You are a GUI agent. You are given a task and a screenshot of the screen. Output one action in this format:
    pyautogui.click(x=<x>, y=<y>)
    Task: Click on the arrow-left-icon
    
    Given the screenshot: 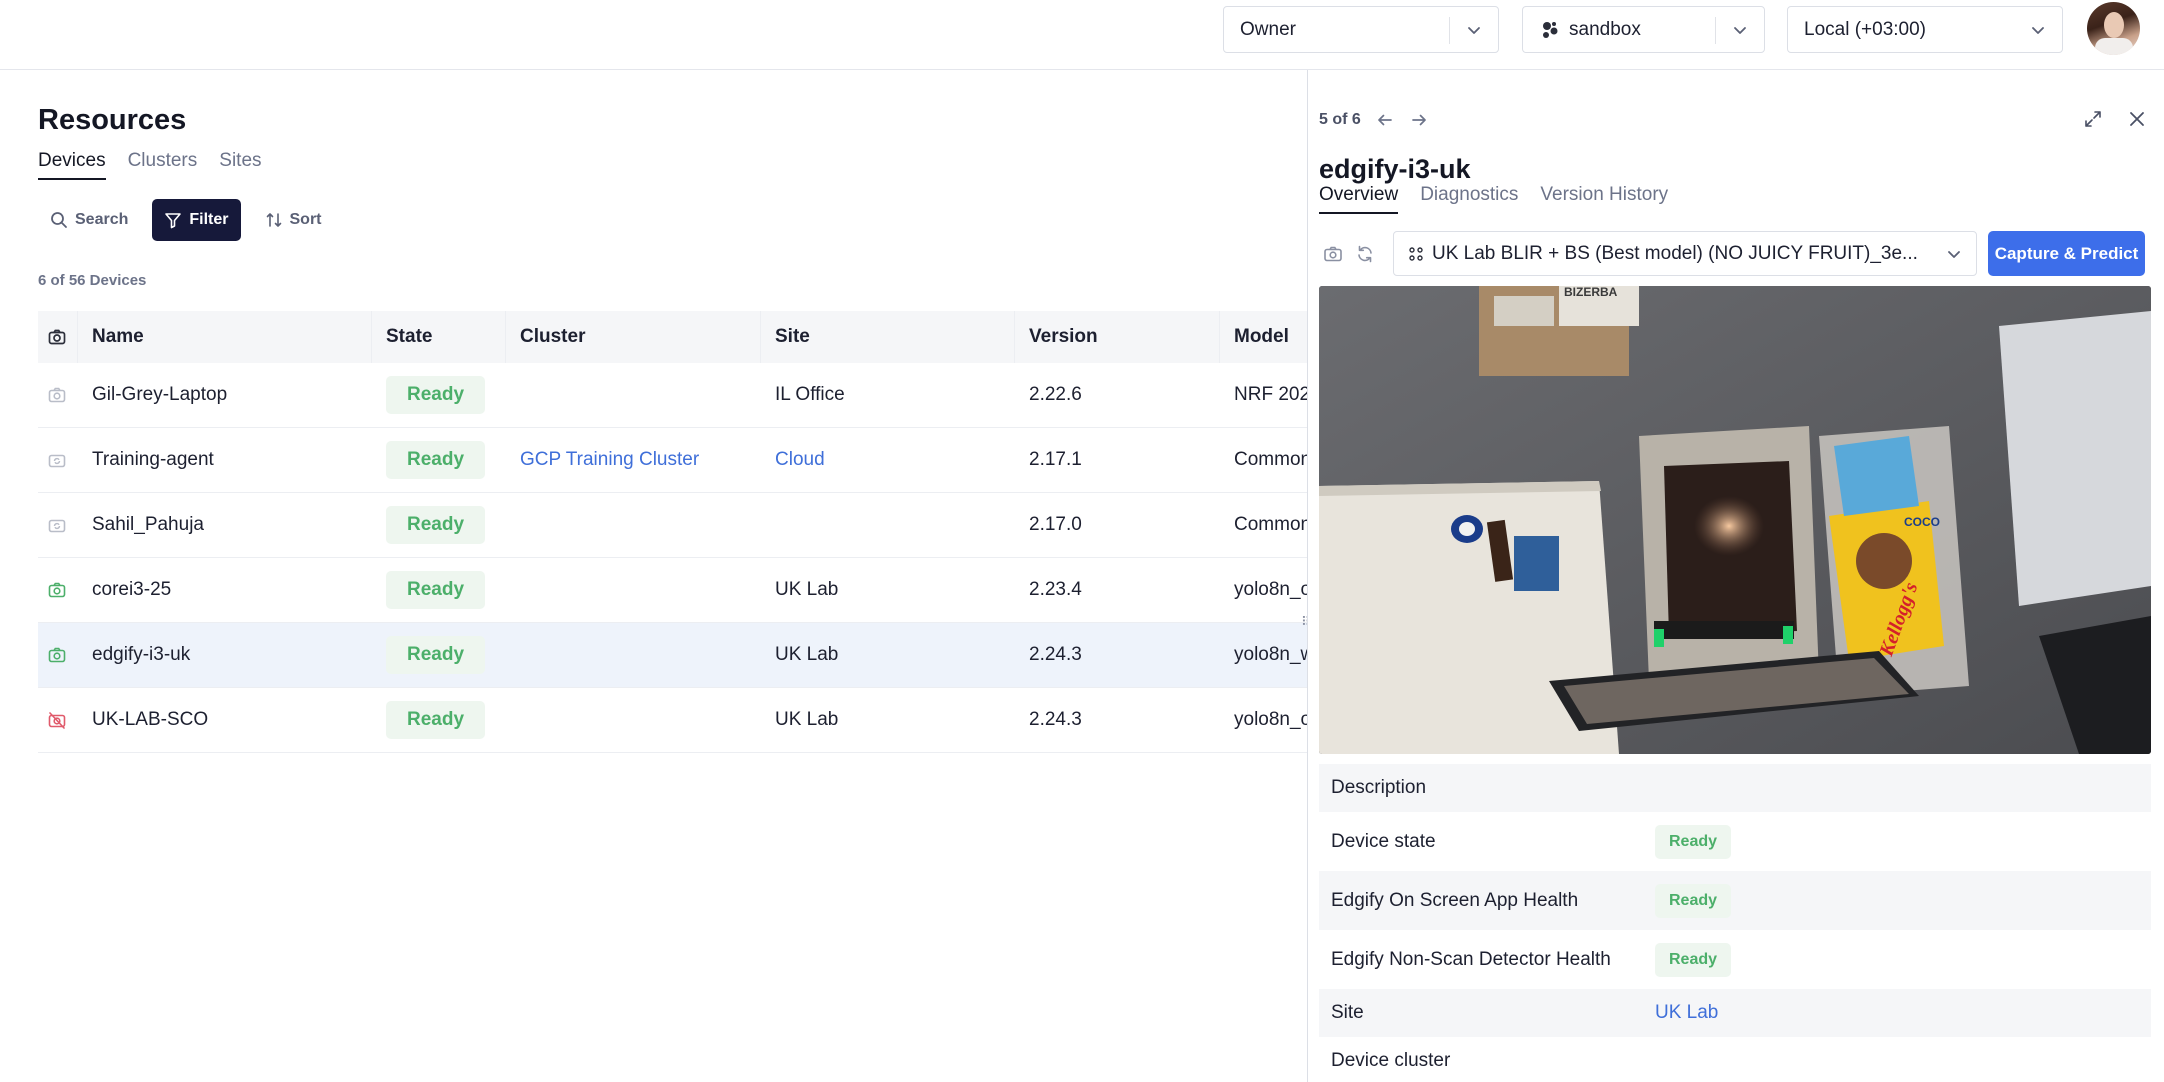 What is the action you would take?
    pyautogui.click(x=1385, y=120)
    